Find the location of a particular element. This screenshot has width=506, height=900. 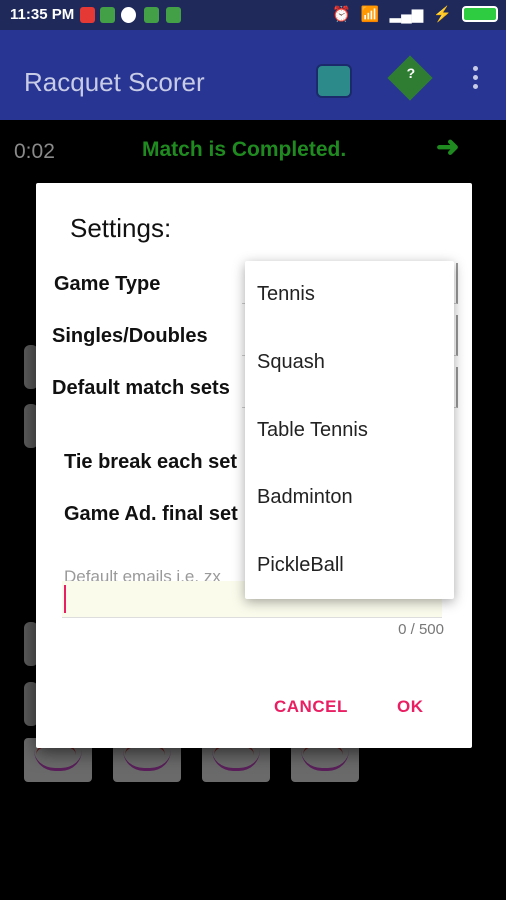

match-timer: 0:02 is located at coordinates (34, 151).